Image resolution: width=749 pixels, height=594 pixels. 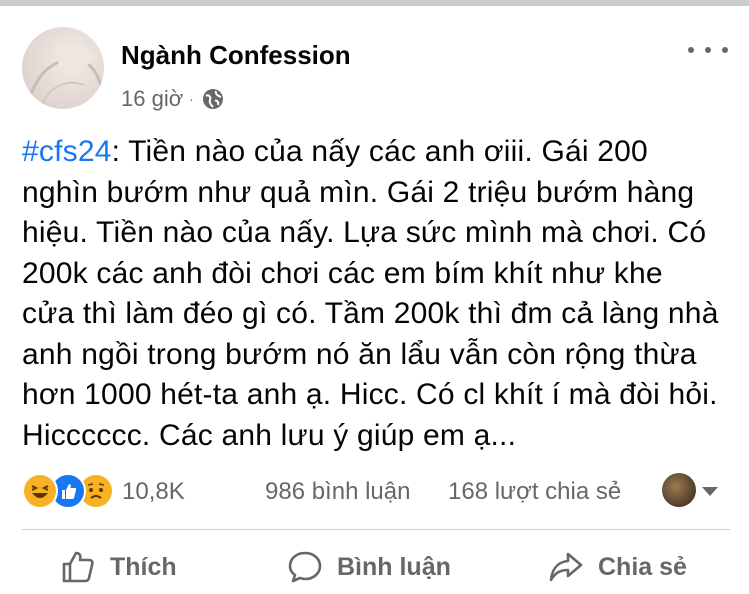 What do you see at coordinates (153, 492) in the screenshot?
I see `reactions-count: 10,8K` at bounding box center [153, 492].